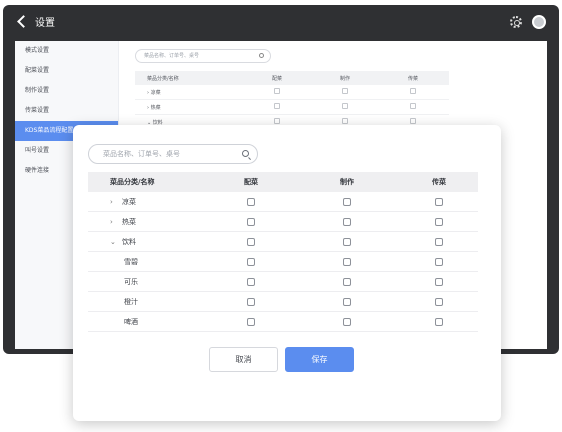 The image size is (562, 432). What do you see at coordinates (45, 23) in the screenshot?
I see `window-title: 设置` at bounding box center [45, 23].